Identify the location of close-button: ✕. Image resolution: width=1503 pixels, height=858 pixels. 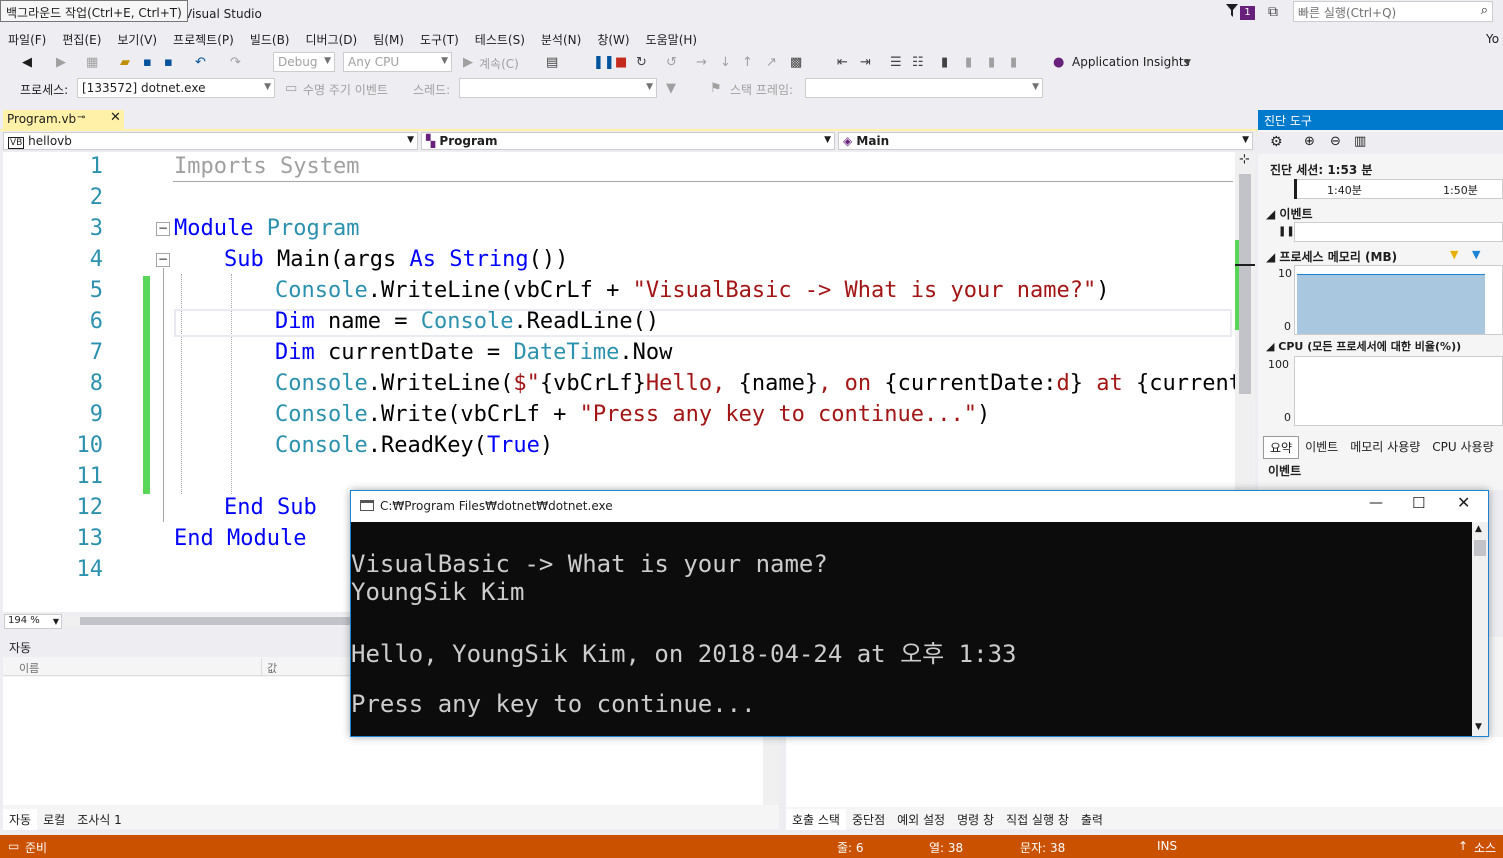
(1463, 502).